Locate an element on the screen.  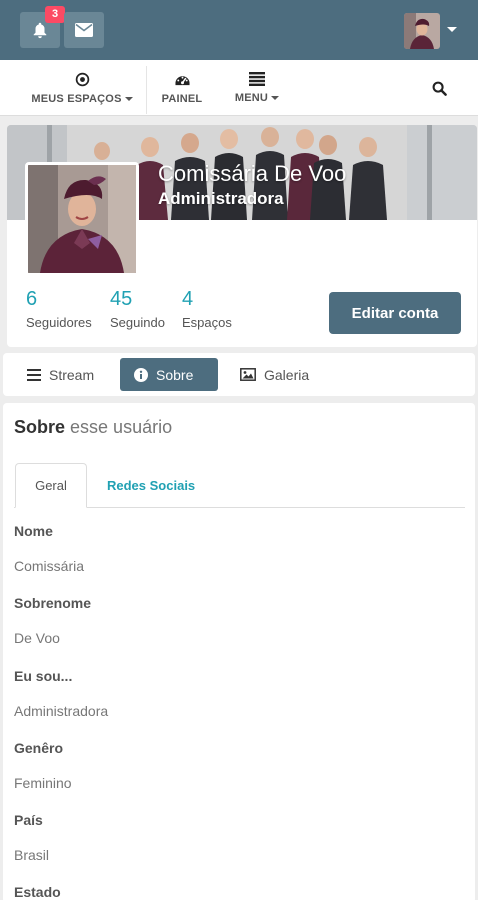
profile-role: Administradora is located at coordinates (221, 198).